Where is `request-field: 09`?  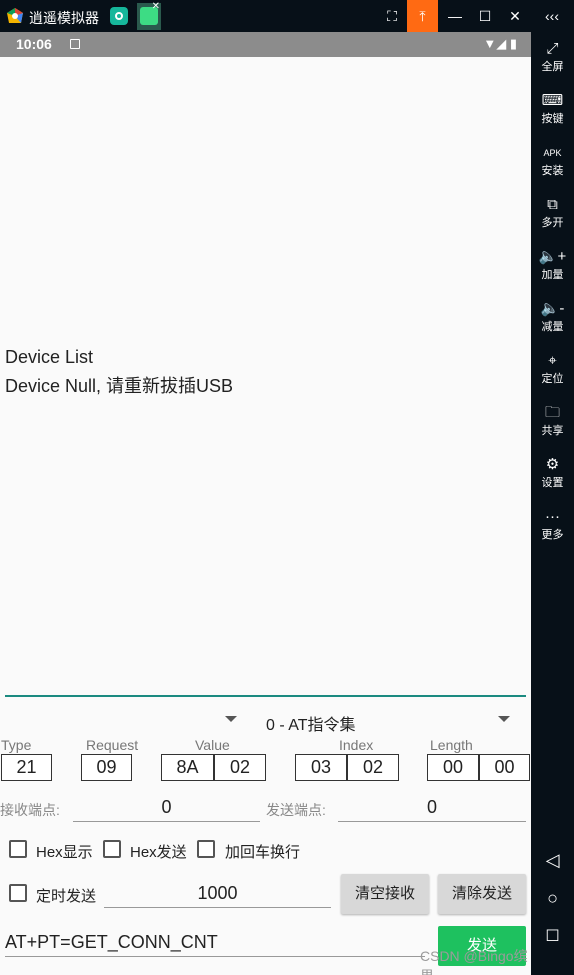 request-field: 09 is located at coordinates (106, 767).